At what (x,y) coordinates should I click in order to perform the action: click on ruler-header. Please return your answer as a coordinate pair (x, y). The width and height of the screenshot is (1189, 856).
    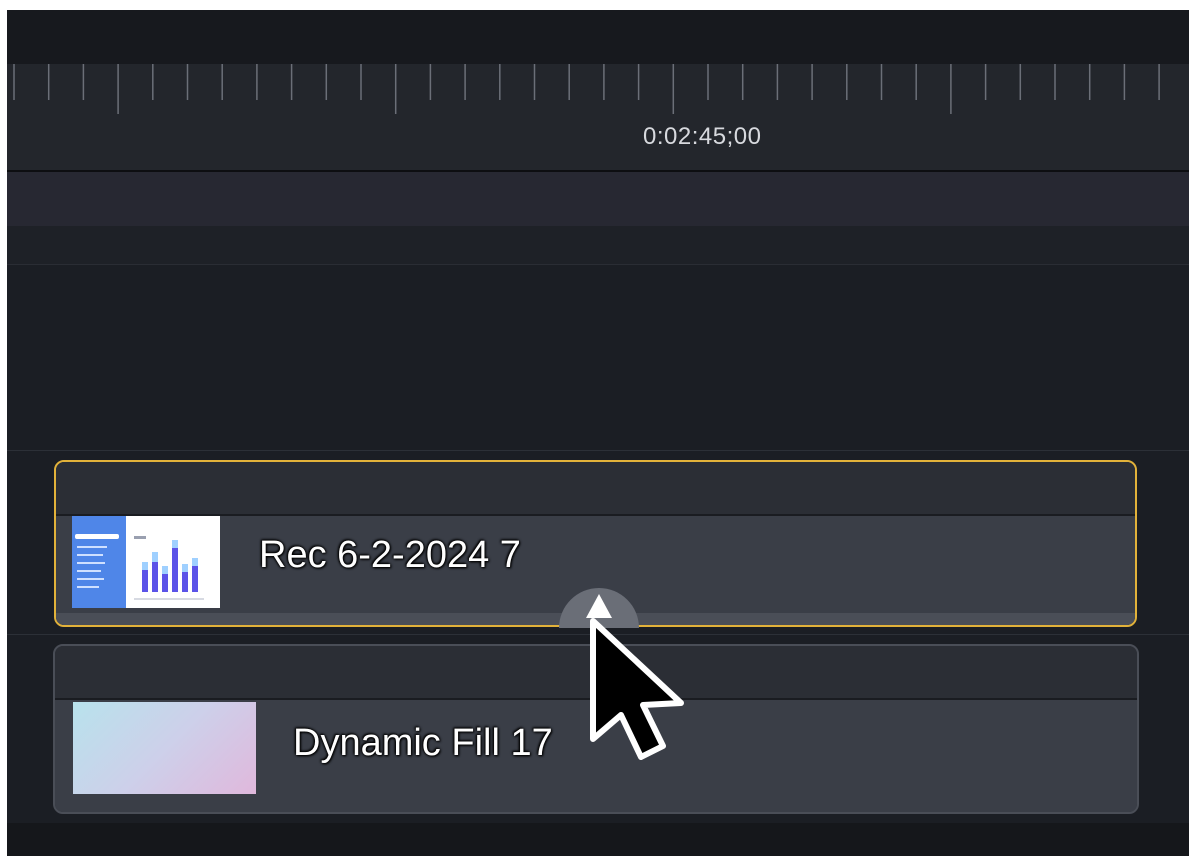
    Looking at the image, I should click on (598, 37).